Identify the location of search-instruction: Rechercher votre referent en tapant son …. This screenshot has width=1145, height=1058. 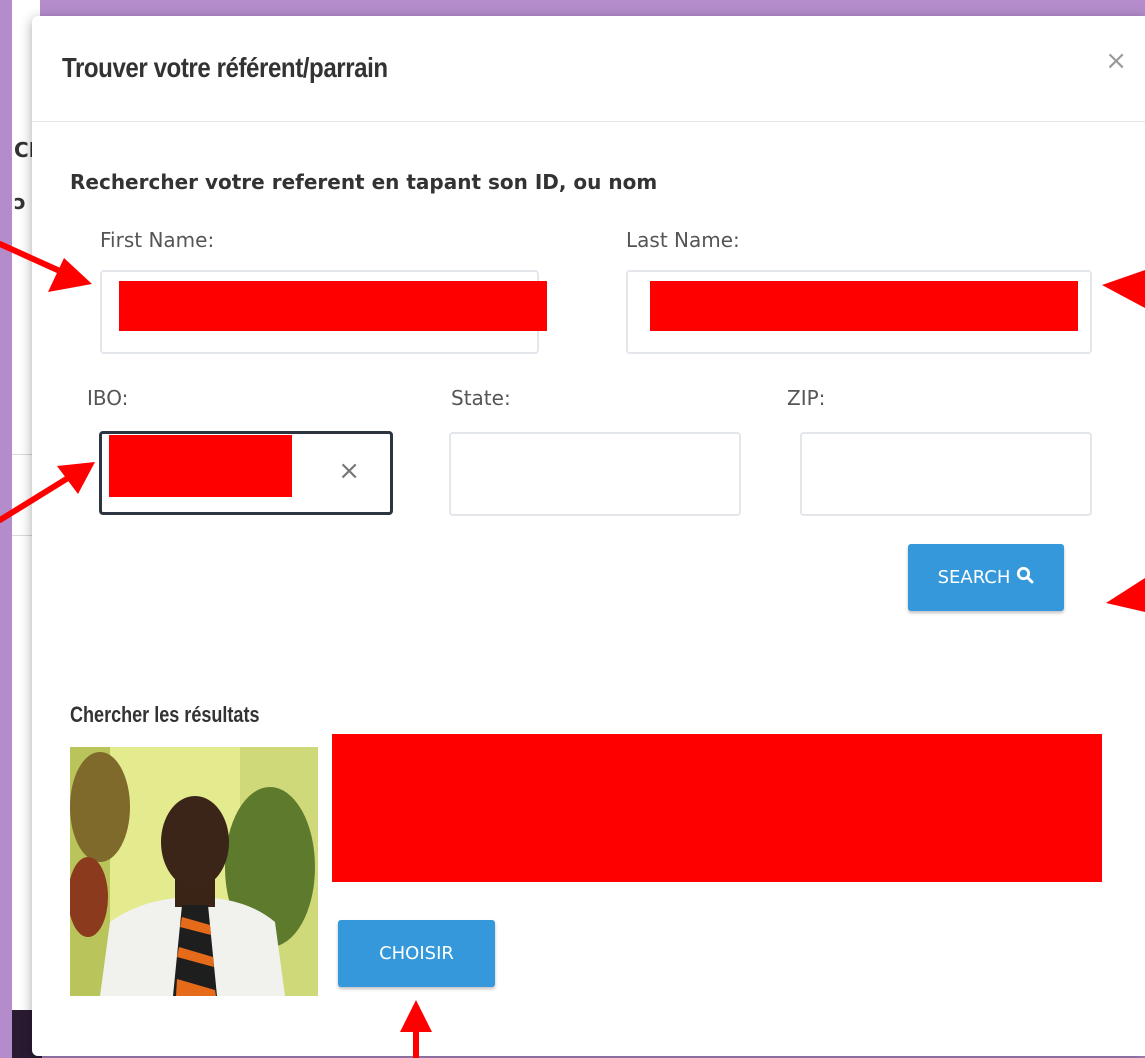
(364, 182).